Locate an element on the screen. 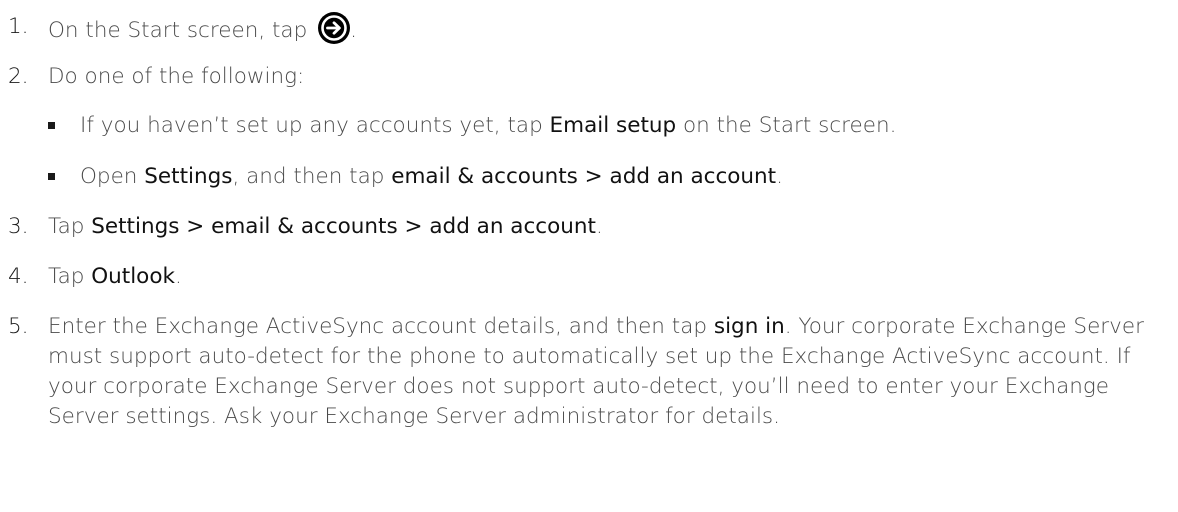 This screenshot has width=1178, height=512. ui-term: sign in is located at coordinates (749, 326).